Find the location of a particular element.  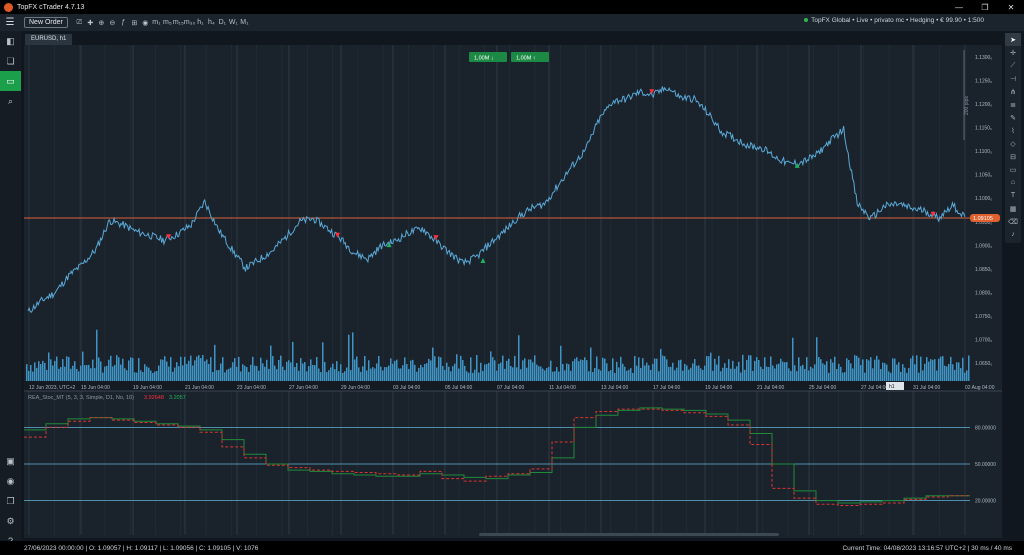

tf-d1: D₁ is located at coordinates (222, 23).